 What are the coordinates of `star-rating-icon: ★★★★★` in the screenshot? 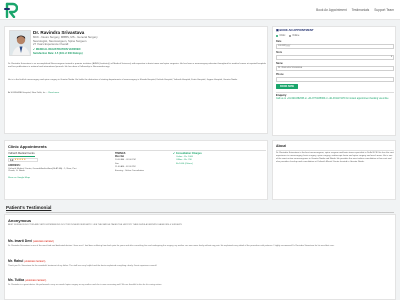 It's located at (20, 160).